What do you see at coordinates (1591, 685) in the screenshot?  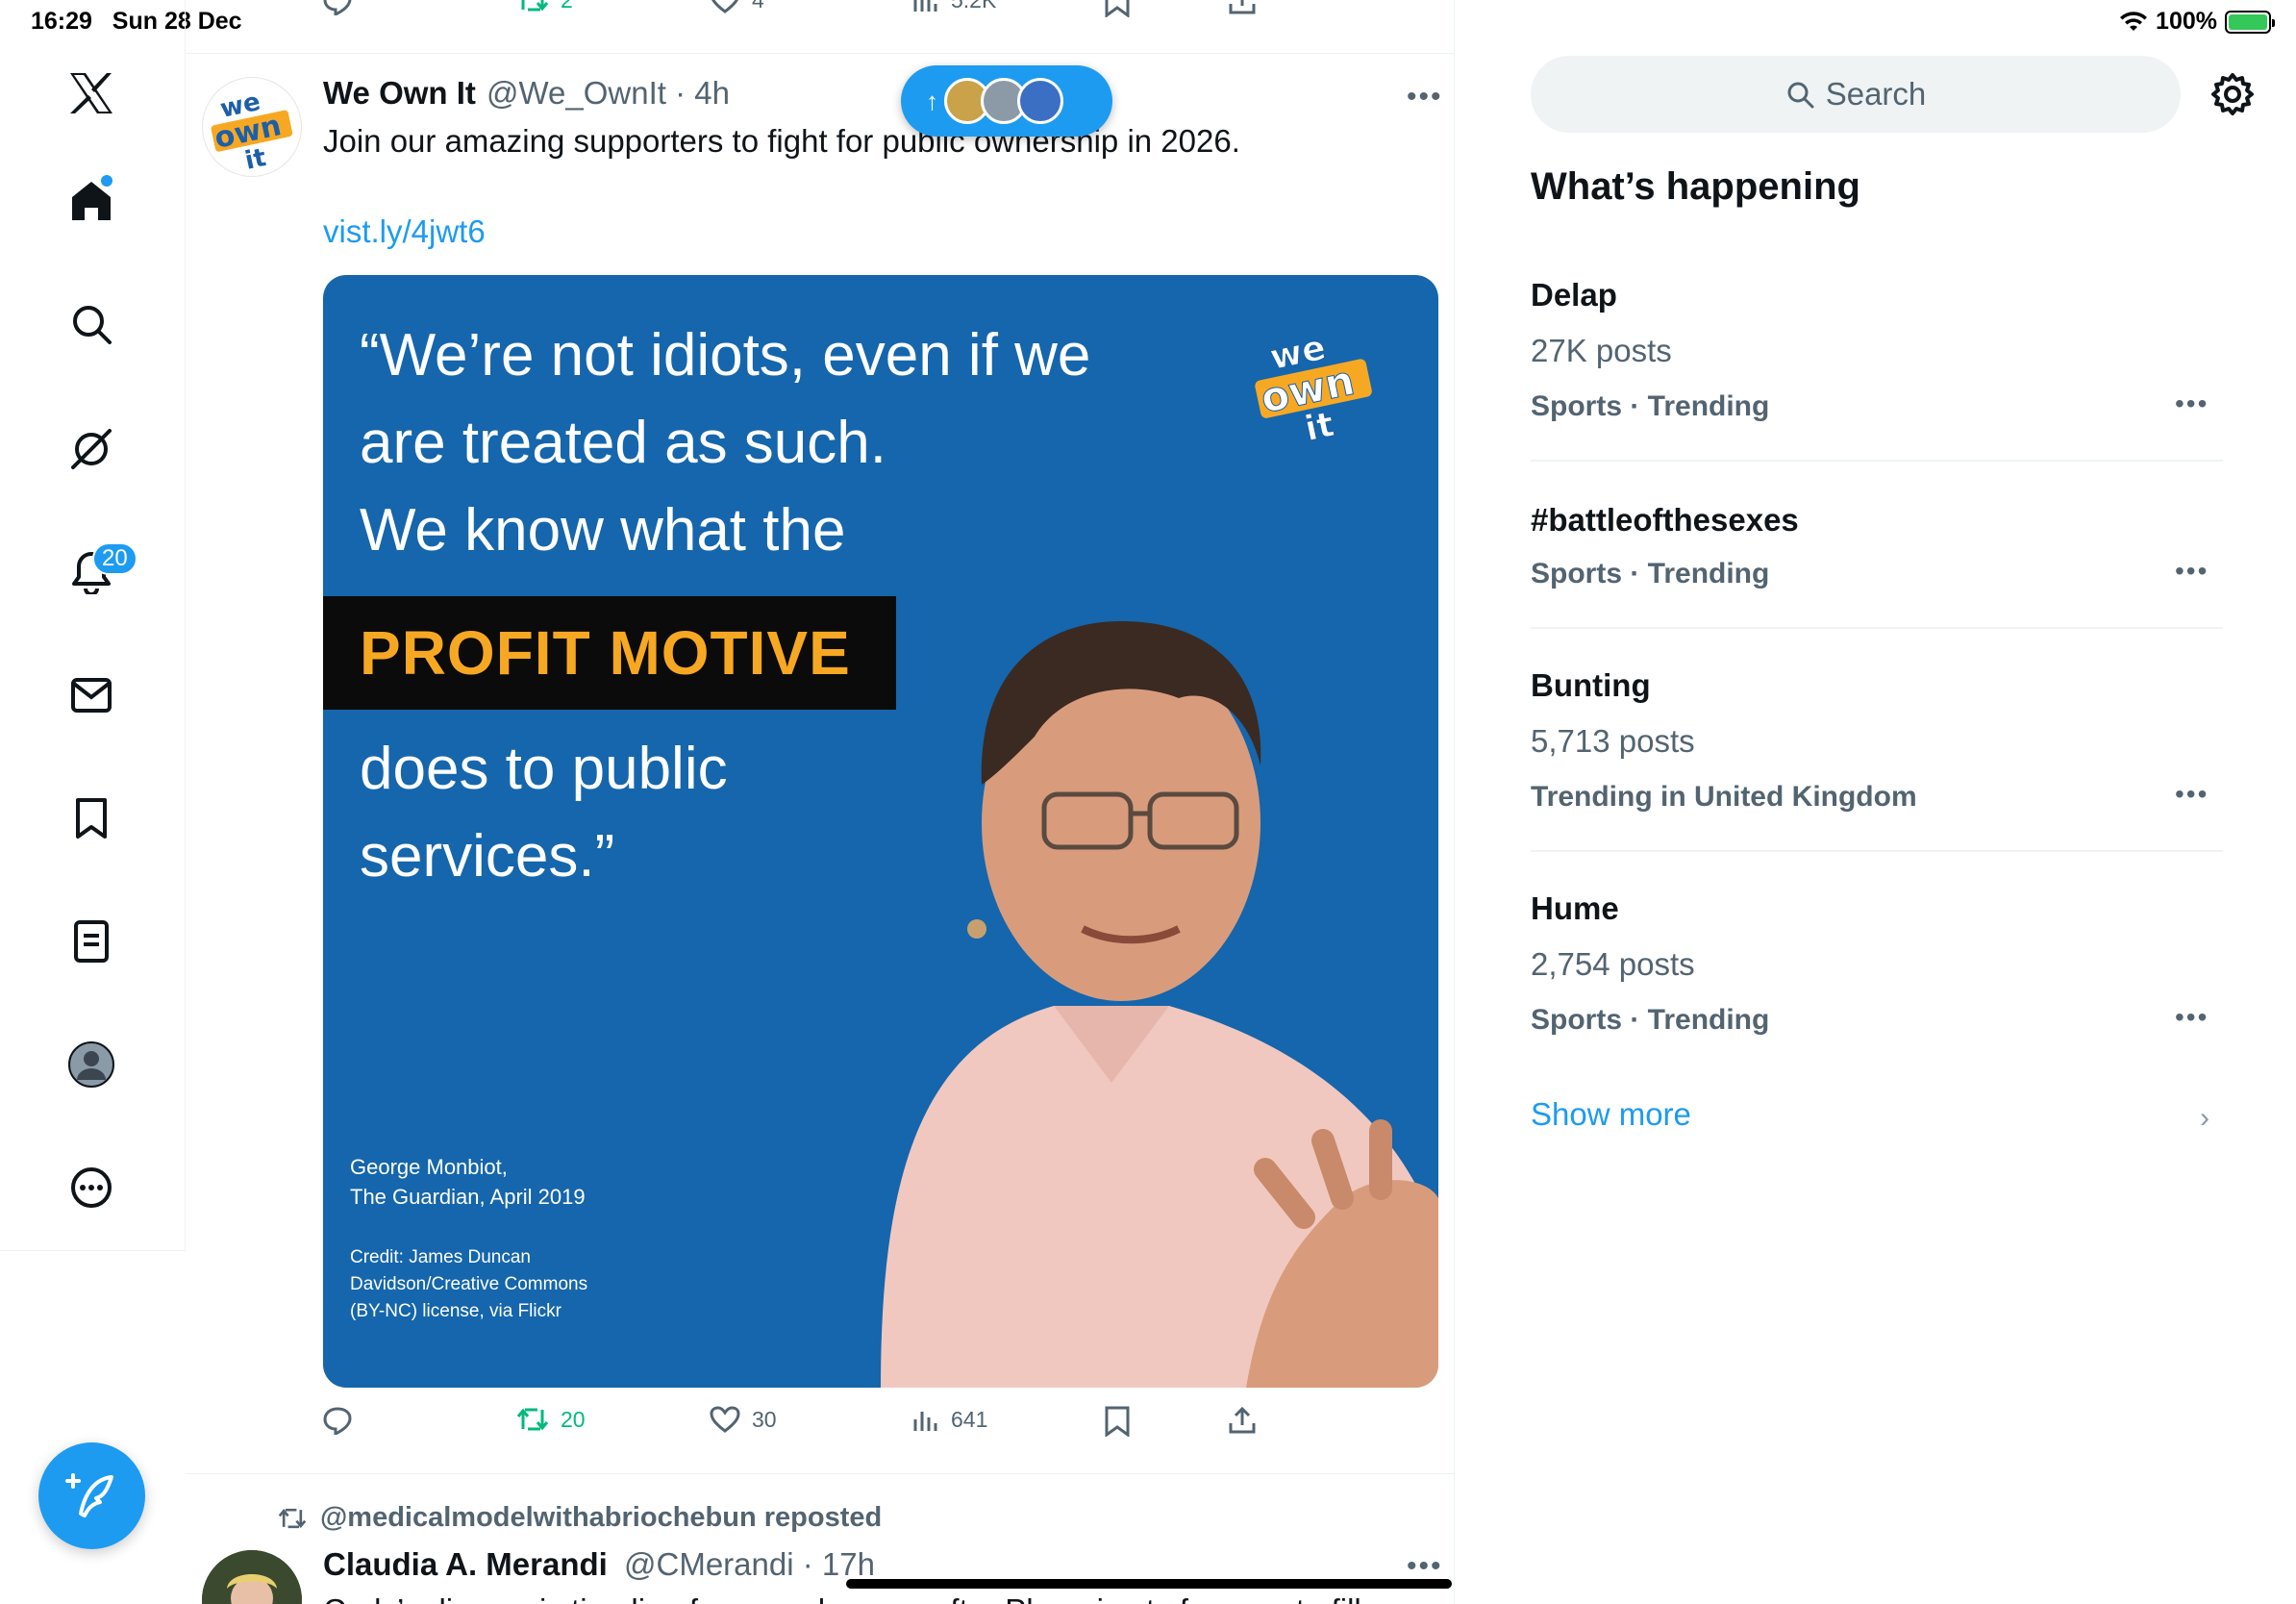 I see `trend-name: Bunting` at bounding box center [1591, 685].